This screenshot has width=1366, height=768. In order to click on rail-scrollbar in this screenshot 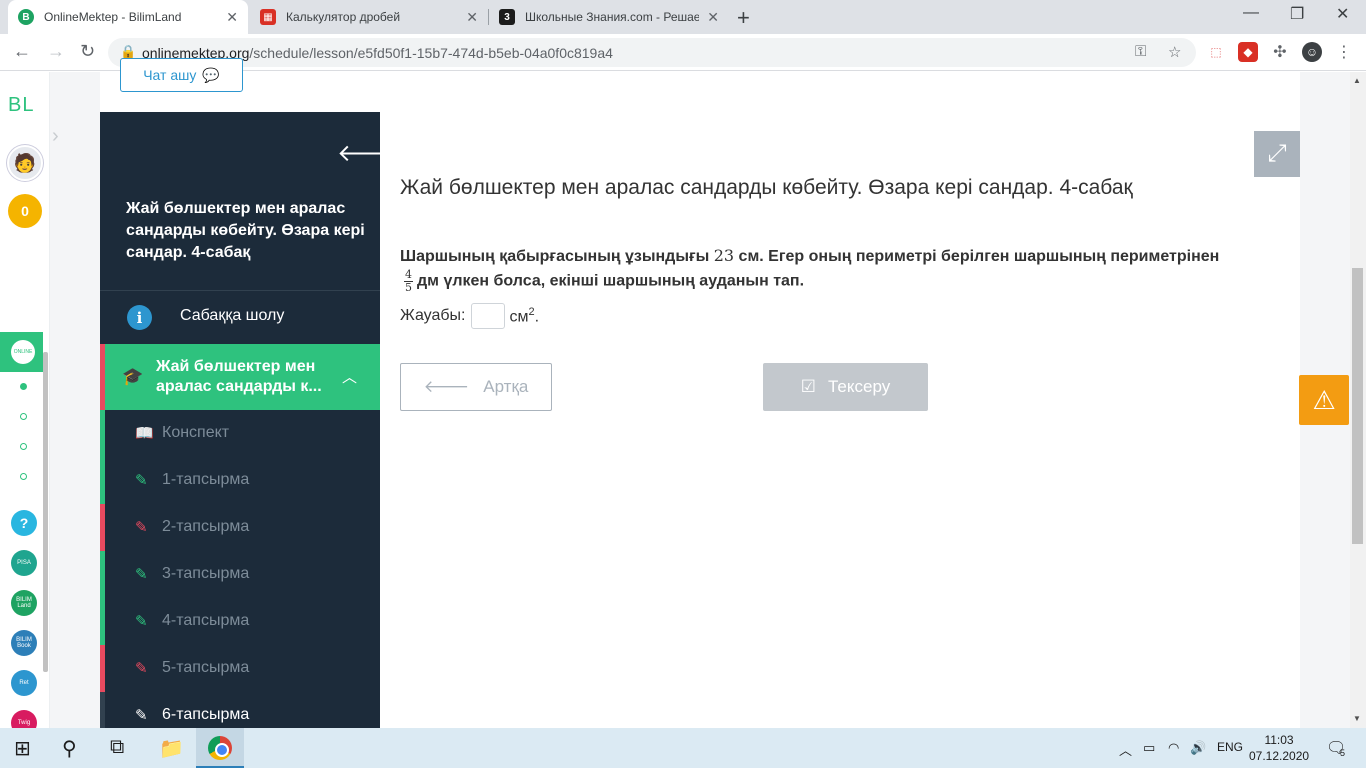, I will do `click(45, 512)`.